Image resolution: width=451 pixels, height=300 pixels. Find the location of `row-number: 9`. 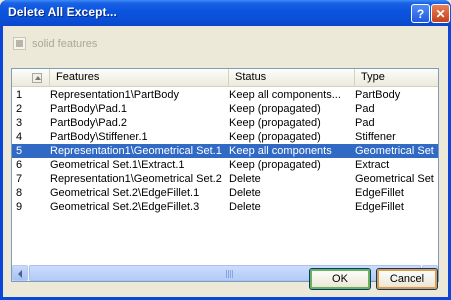

row-number: 9 is located at coordinates (19, 207).